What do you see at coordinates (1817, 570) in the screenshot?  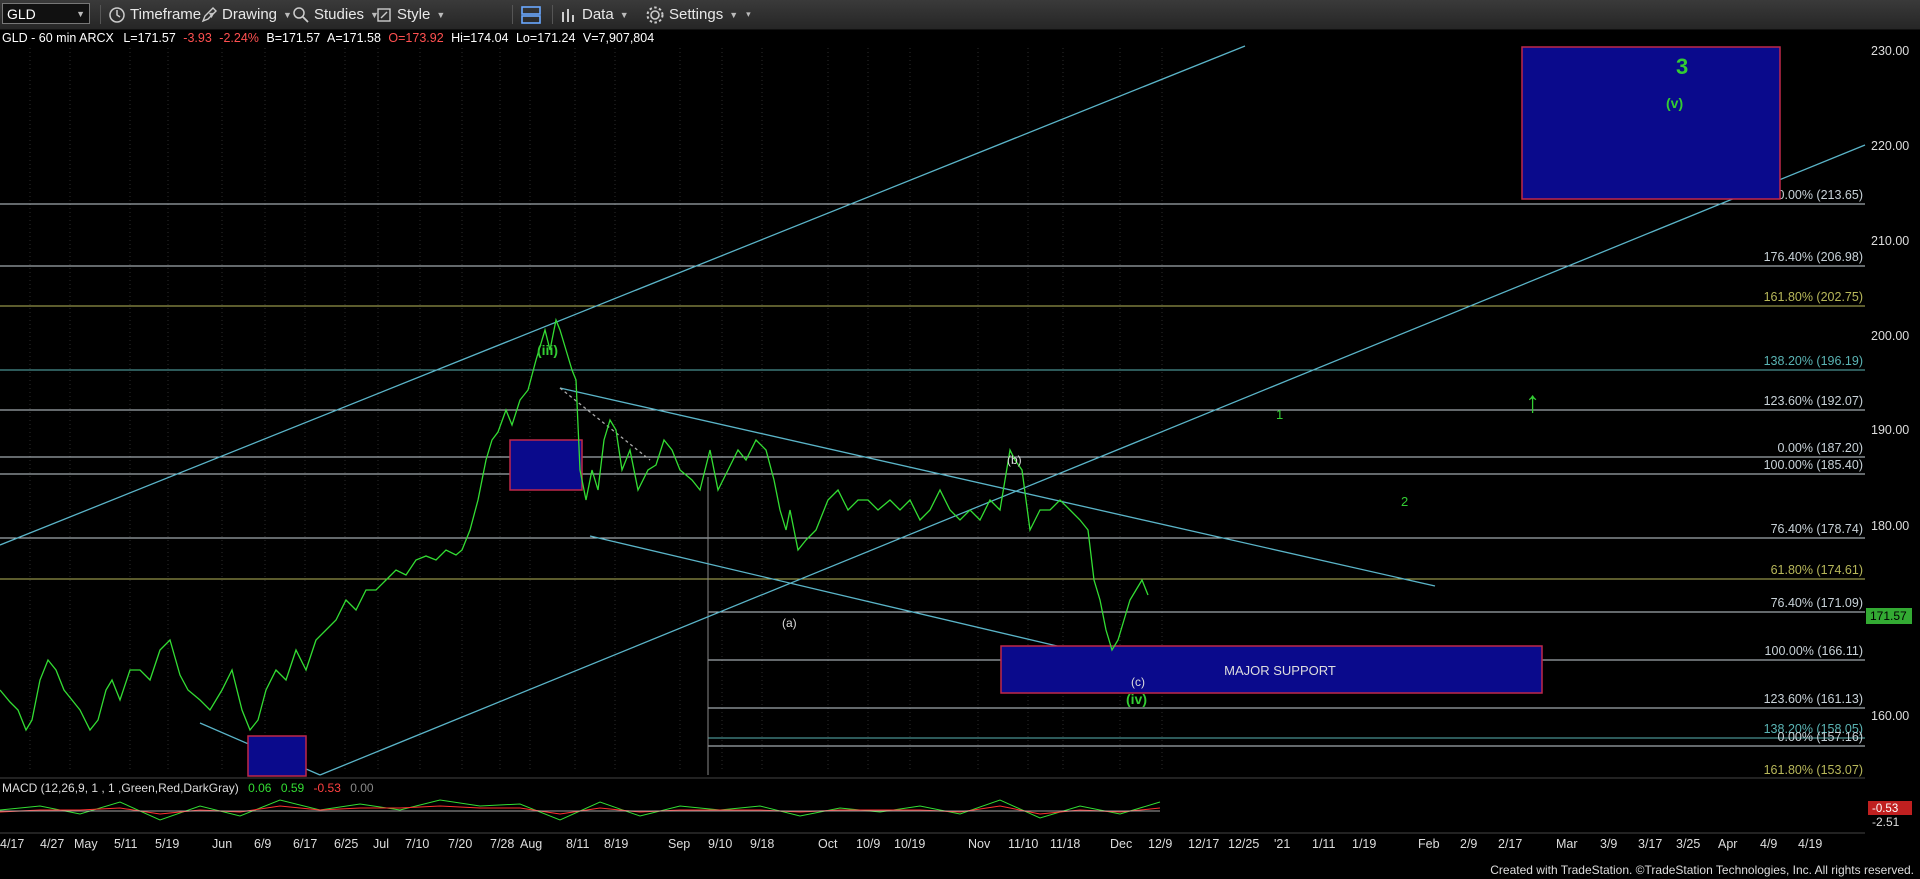 I see `fib-label: 61.80% (174.61)` at bounding box center [1817, 570].